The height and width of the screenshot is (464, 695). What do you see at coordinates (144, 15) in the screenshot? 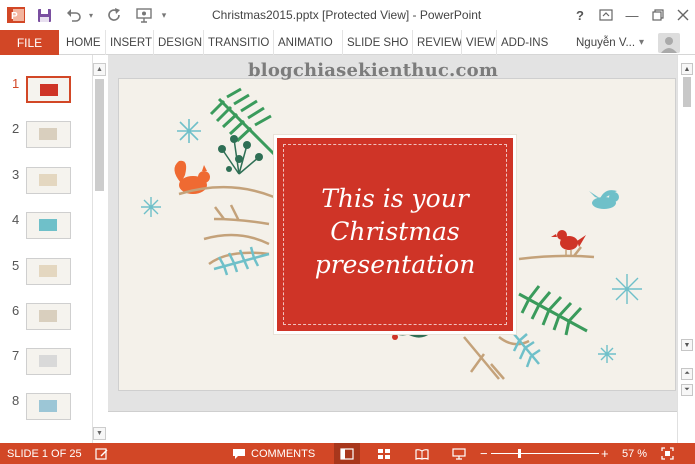
I see `presenter-icon` at bounding box center [144, 15].